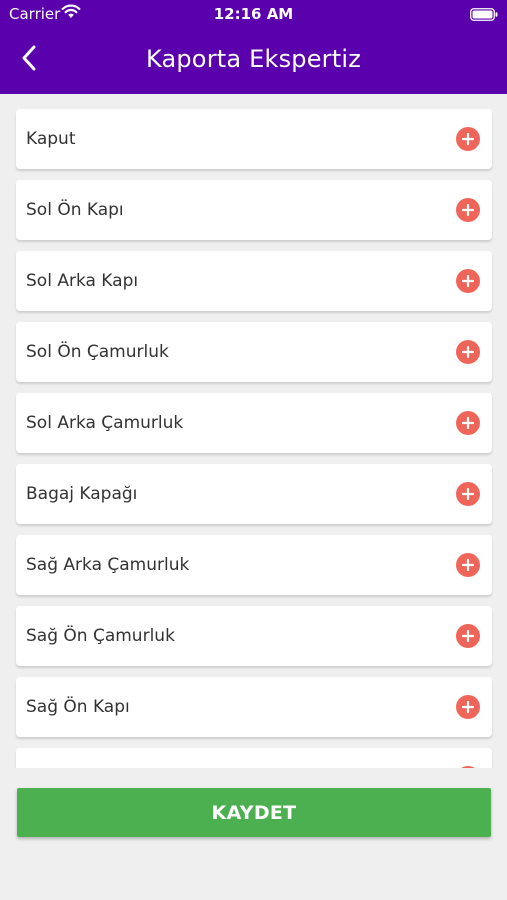 The image size is (507, 900). What do you see at coordinates (254, 565) in the screenshot?
I see `part-item-sag-arka-camurluk: Sağ Arka Çamurluk` at bounding box center [254, 565].